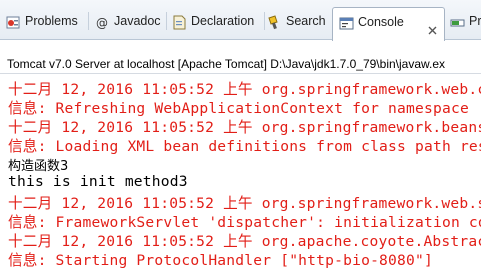  What do you see at coordinates (465, 21) in the screenshot?
I see `tab-progress: Progr` at bounding box center [465, 21].